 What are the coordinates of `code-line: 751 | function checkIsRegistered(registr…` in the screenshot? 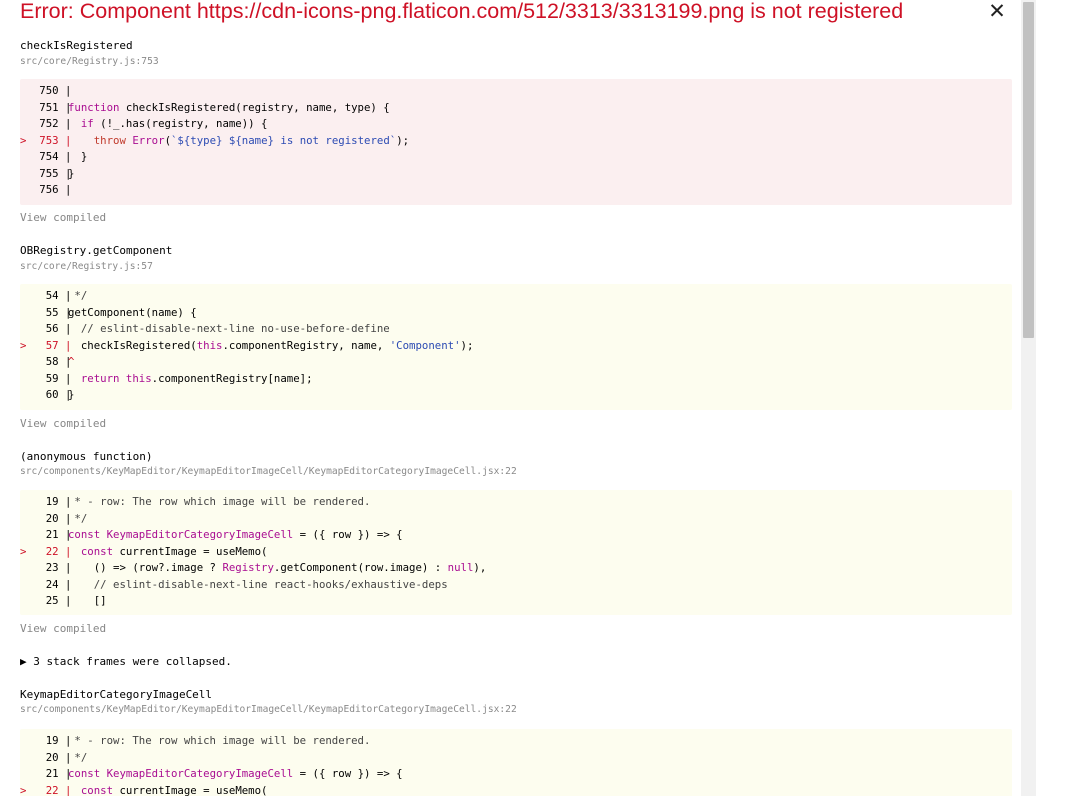 It's located at (516, 108).